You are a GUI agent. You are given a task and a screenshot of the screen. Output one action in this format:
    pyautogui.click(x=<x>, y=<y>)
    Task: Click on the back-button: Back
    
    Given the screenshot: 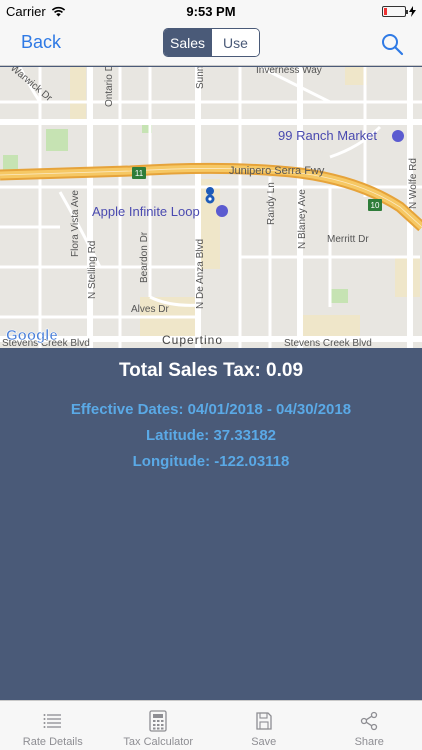 What is the action you would take?
    pyautogui.click(x=41, y=42)
    